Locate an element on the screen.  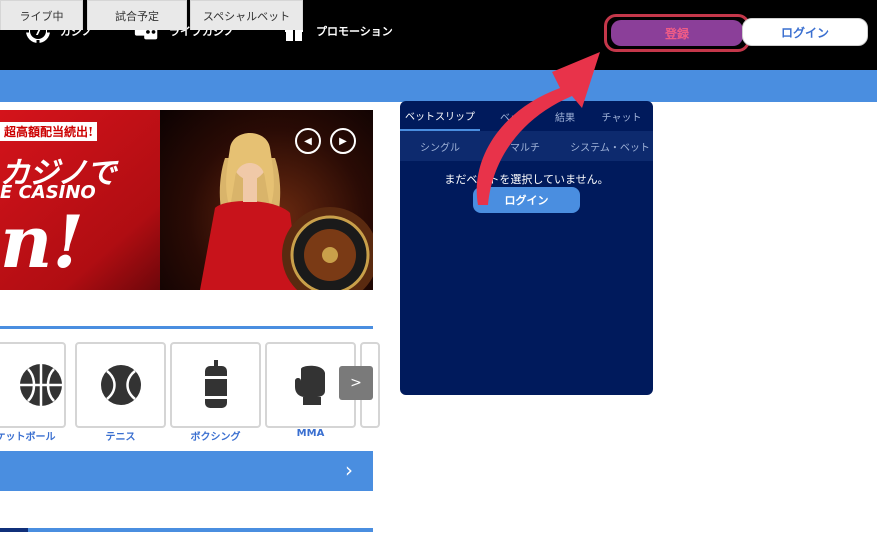
punching-bag-icon is located at coordinates (215, 384).